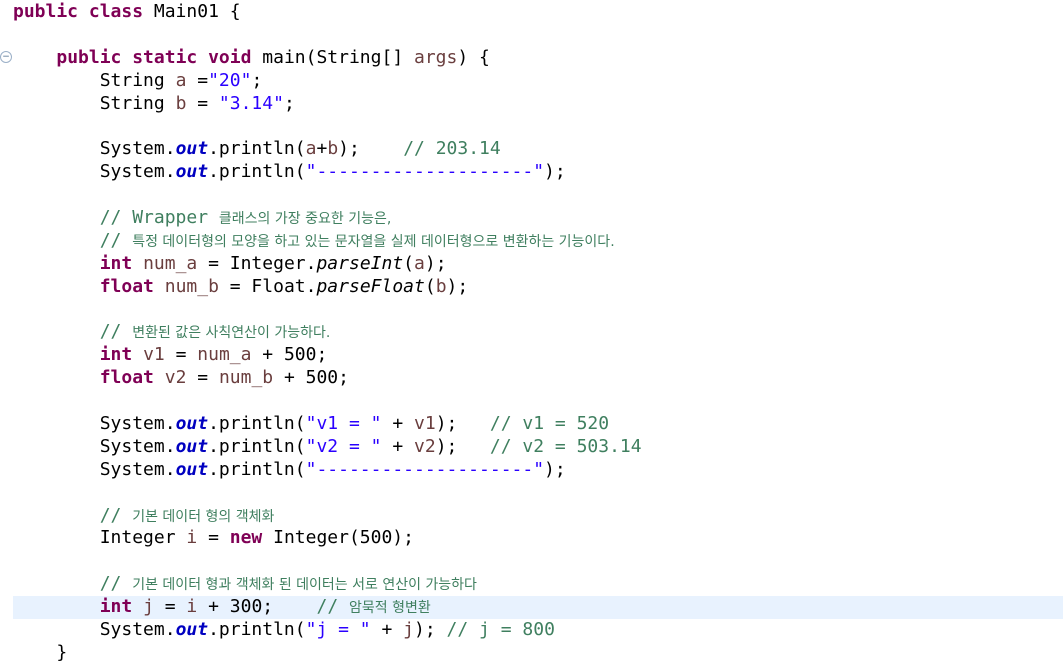 The image size is (1063, 667). Describe the element at coordinates (538, 584) in the screenshot. I see `code-line: // 기본 데이터 형과 객체화 된 데이터는 서로 연산이 가능하다` at that location.